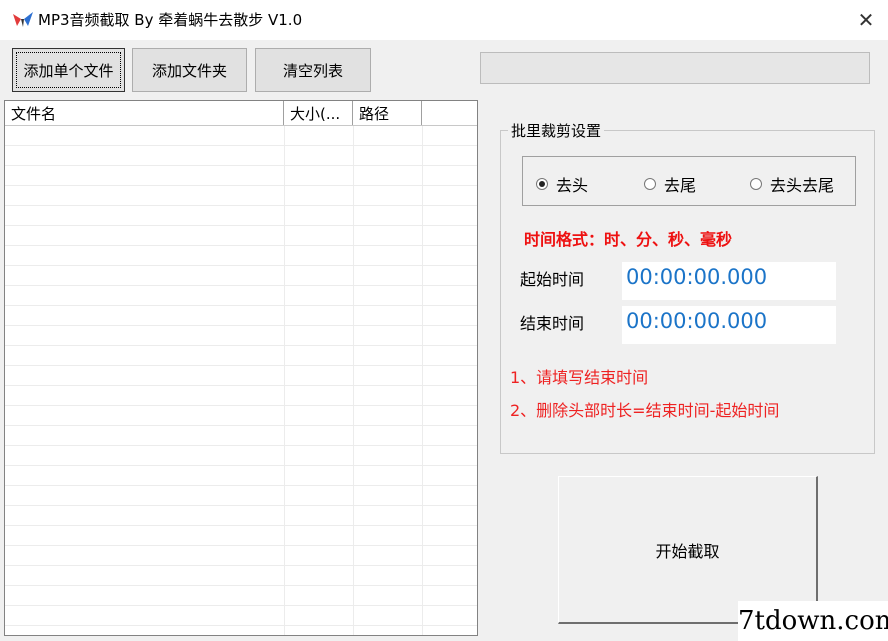 This screenshot has width=888, height=641. Describe the element at coordinates (189, 70) in the screenshot. I see `add-folder-button: 添加文件夹` at that location.